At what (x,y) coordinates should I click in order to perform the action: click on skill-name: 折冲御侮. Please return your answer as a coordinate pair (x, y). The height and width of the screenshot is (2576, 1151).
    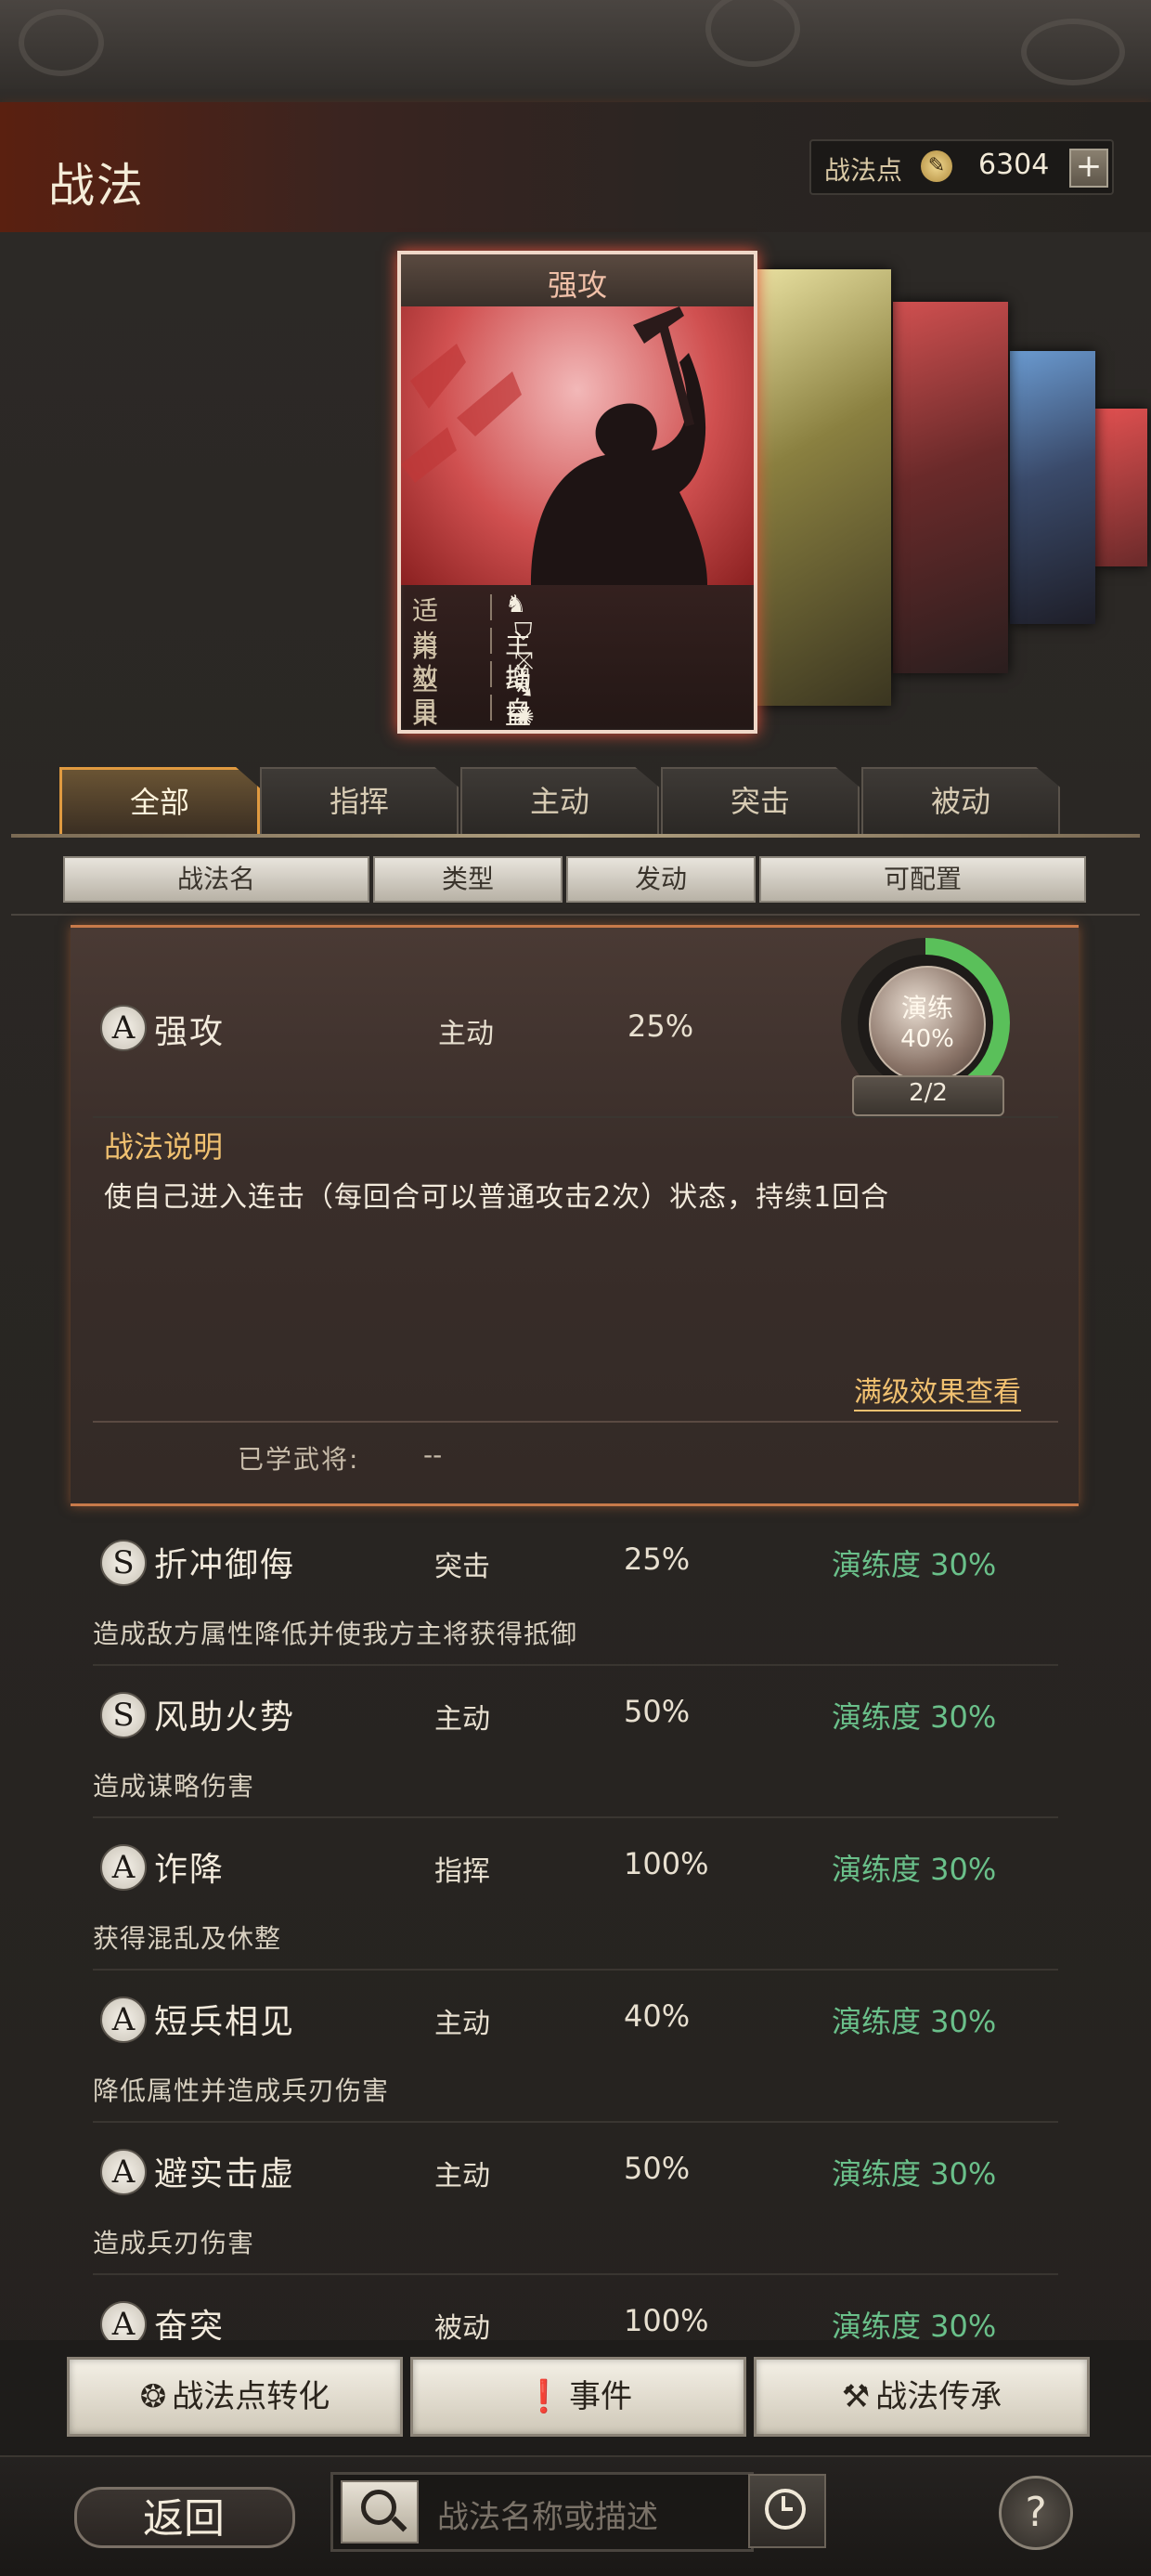
    Looking at the image, I should click on (225, 1565).